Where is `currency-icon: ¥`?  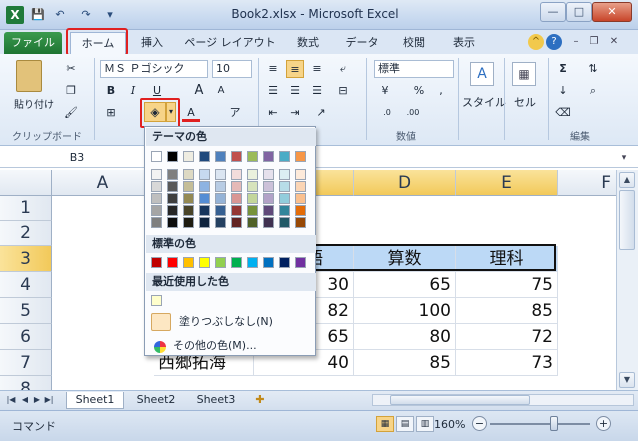 currency-icon: ¥ is located at coordinates (385, 91).